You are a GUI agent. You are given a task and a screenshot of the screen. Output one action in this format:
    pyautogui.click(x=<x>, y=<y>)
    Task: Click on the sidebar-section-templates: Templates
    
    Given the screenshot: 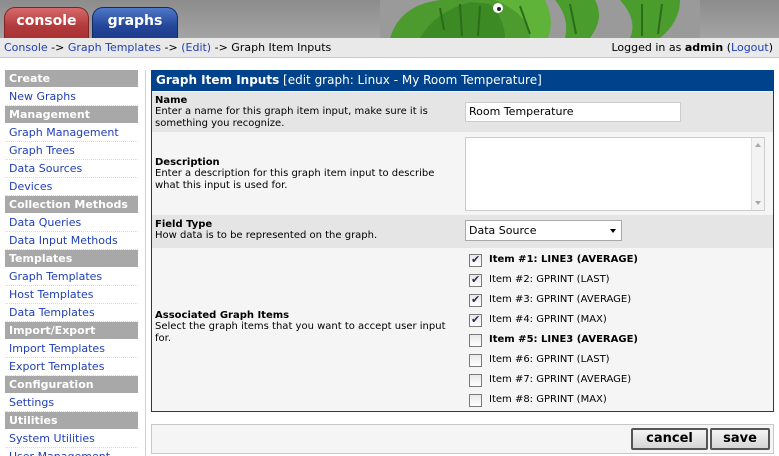 What is the action you would take?
    pyautogui.click(x=71, y=259)
    